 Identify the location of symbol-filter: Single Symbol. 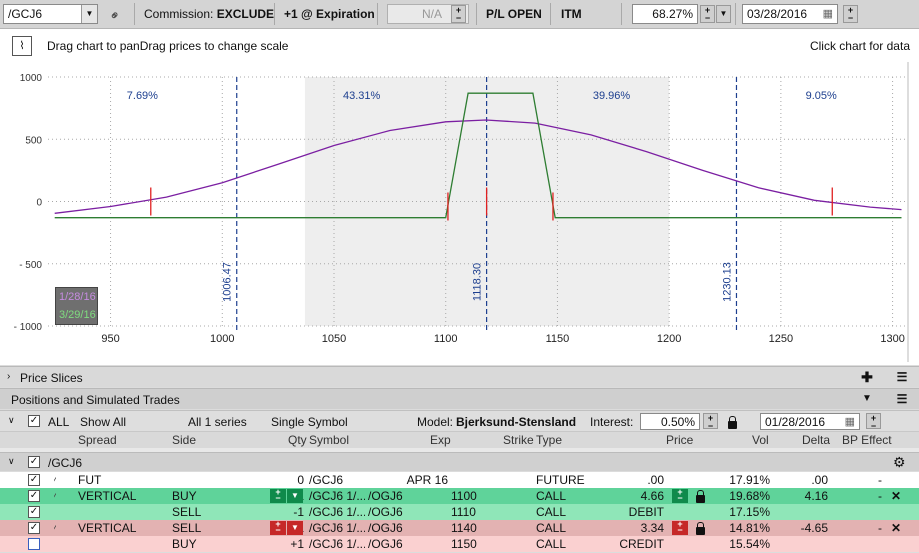
(309, 422).